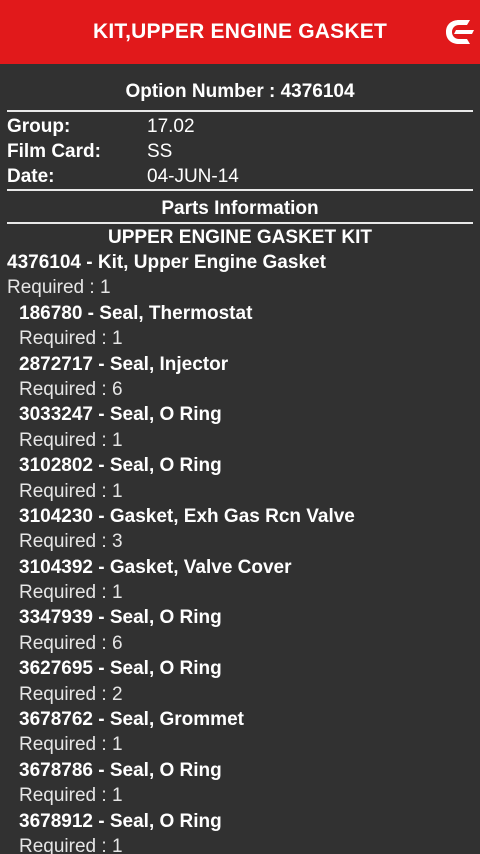  I want to click on date-value: 04-JUN-14, so click(193, 176).